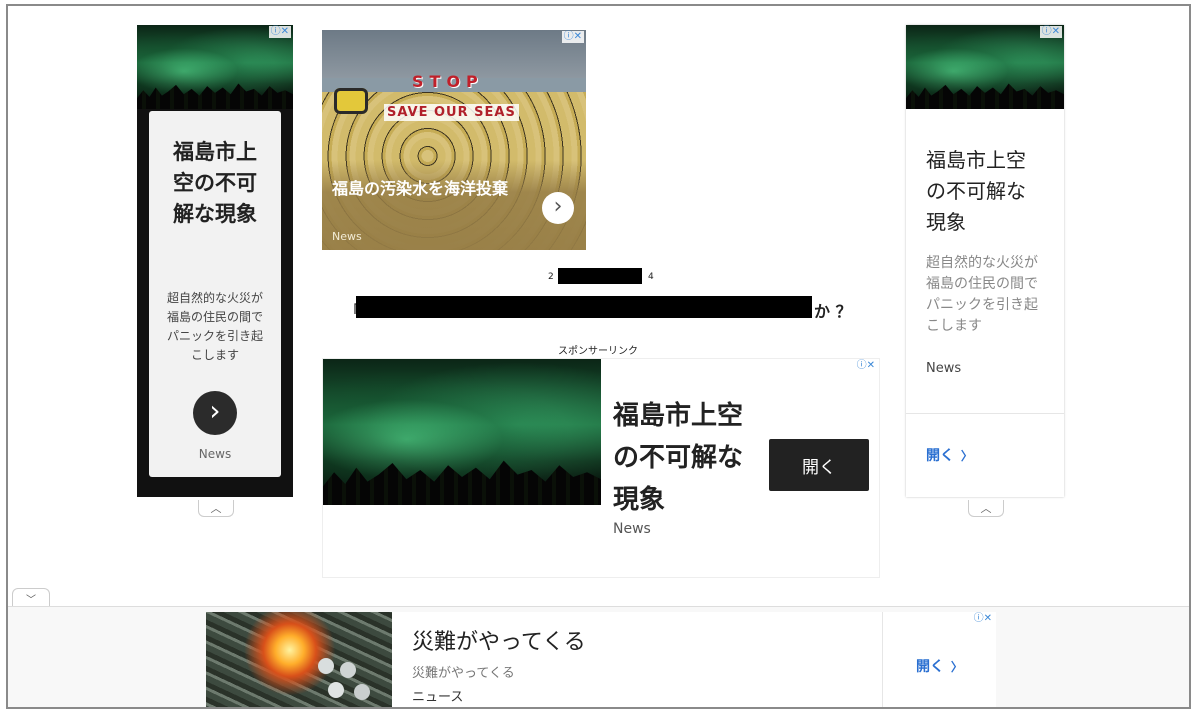 The image size is (1197, 717). Describe the element at coordinates (833, 311) in the screenshot. I see `title-suffix: か ？` at that location.